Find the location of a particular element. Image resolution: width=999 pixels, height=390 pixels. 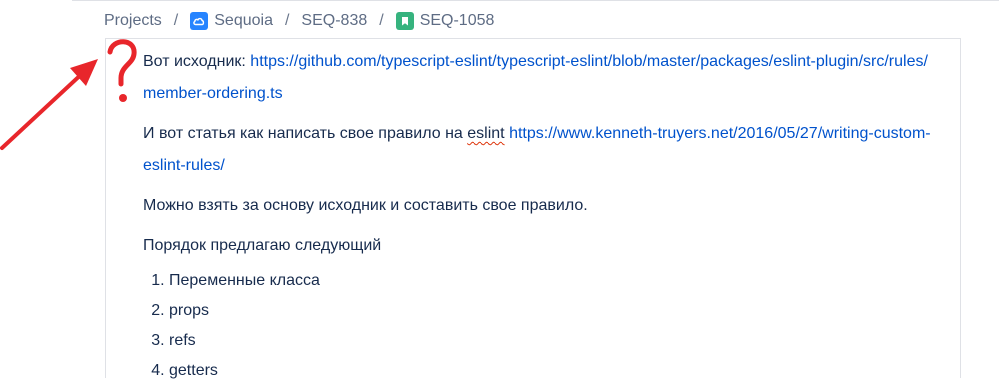

misspelled-word: eslint is located at coordinates (486, 133).